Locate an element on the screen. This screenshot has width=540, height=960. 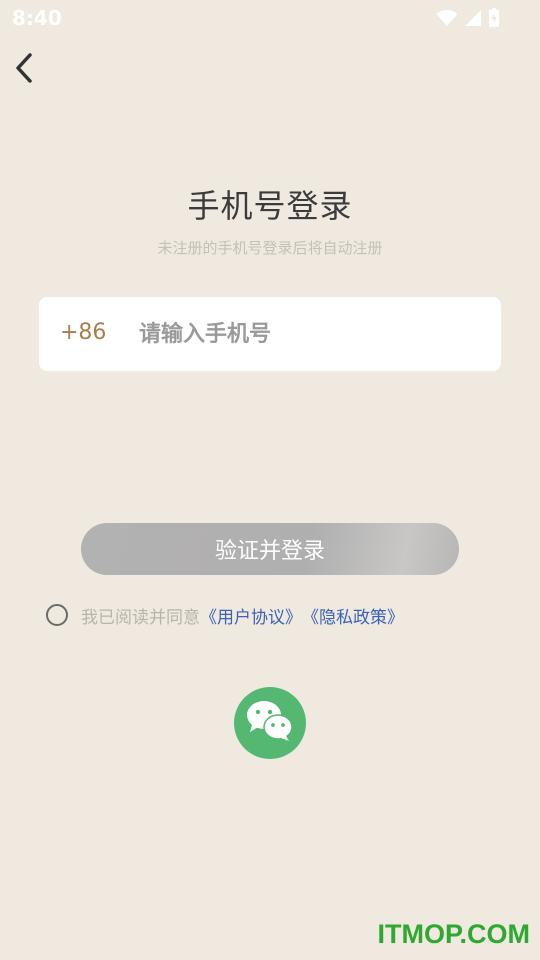
user-agreement-link: 《用户协议》 is located at coordinates (251, 615).